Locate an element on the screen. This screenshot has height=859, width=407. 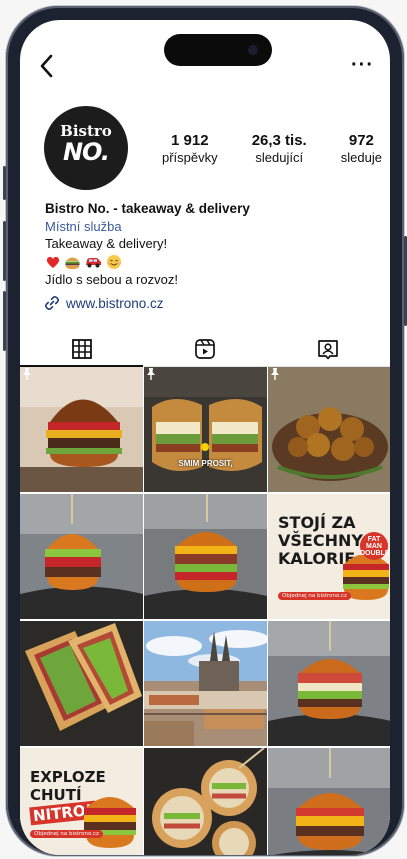
bio-emoji-row is located at coordinates (210, 262).